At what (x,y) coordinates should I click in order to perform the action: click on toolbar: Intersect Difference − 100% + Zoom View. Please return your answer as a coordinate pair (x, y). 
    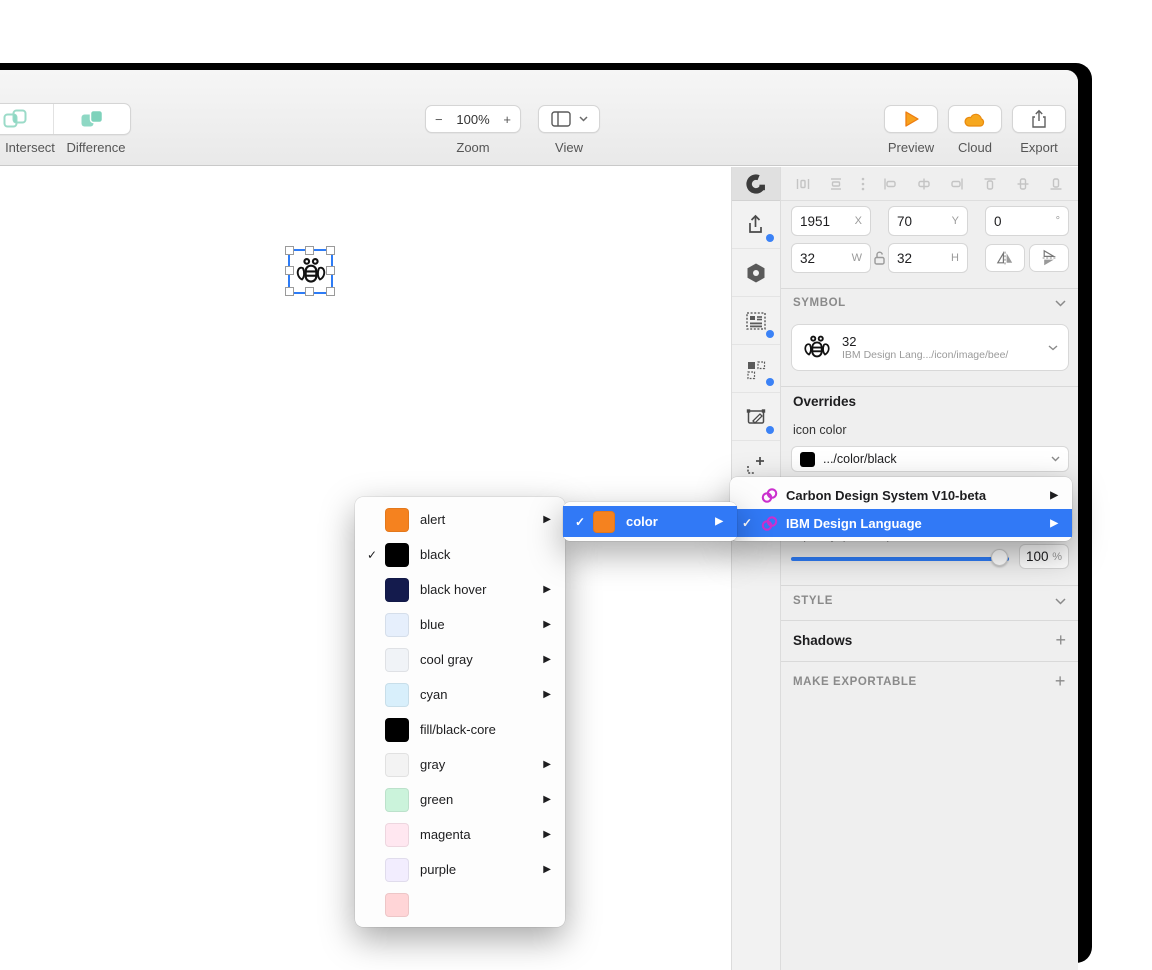
    Looking at the image, I should click on (539, 118).